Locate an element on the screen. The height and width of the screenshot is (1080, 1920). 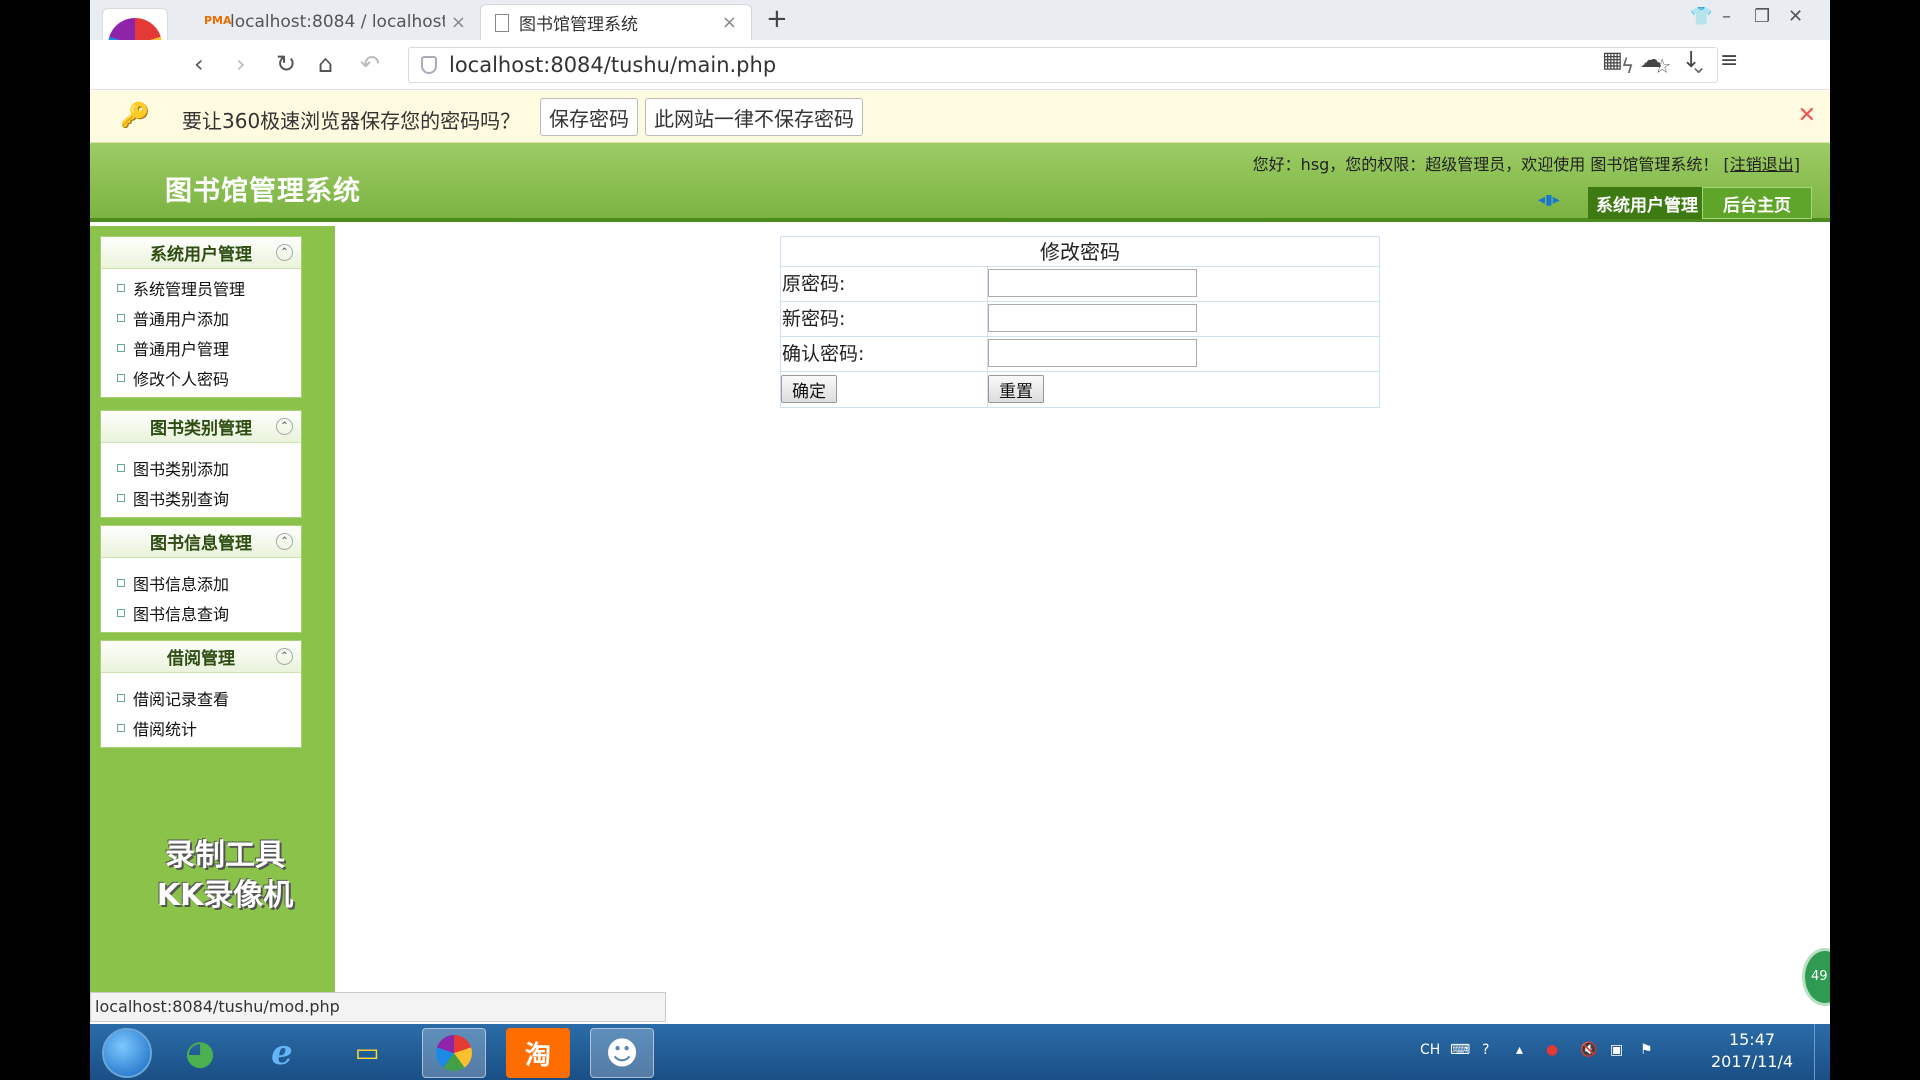
action-center-flag-icon: ⚑ is located at coordinates (1646, 1050).